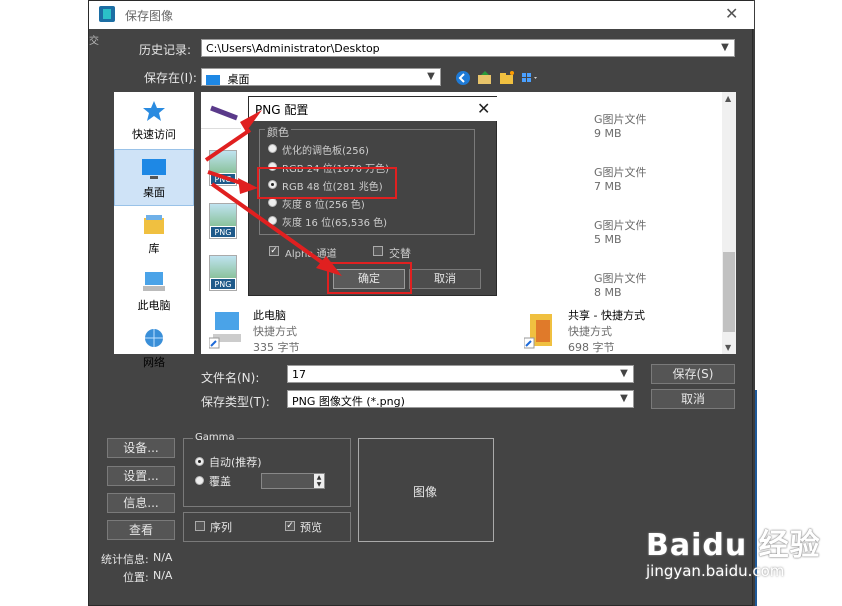 The width and height of the screenshot is (842, 606). I want to click on interlace-checkbox, so click(378, 251).